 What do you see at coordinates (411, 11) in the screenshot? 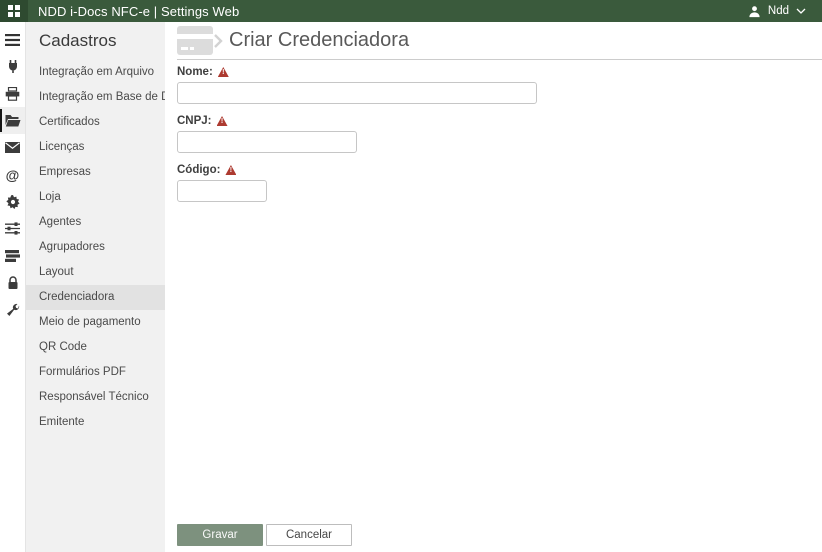
I see `top-bar: NDD i-Docs NFC-e | Settings Web Ndd` at bounding box center [411, 11].